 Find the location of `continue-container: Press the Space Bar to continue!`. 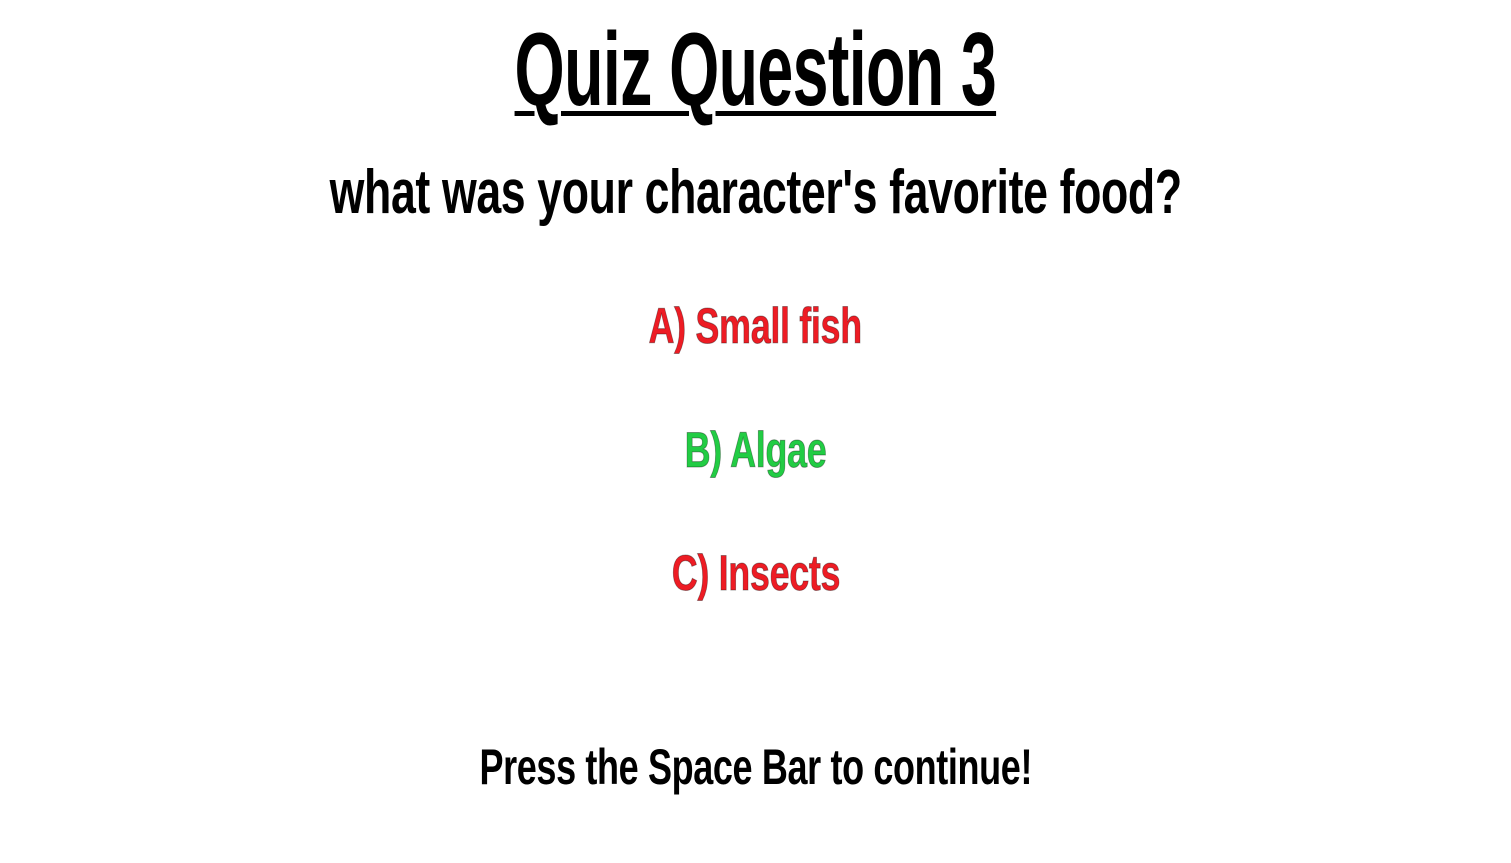

continue-container: Press the Space Bar to continue! is located at coordinates (755, 767).